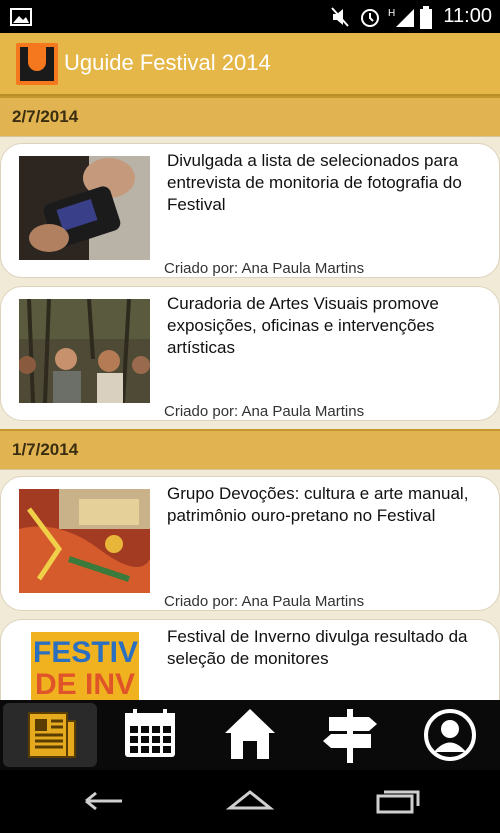  What do you see at coordinates (37, 64) in the screenshot?
I see `app-logo-icon` at bounding box center [37, 64].